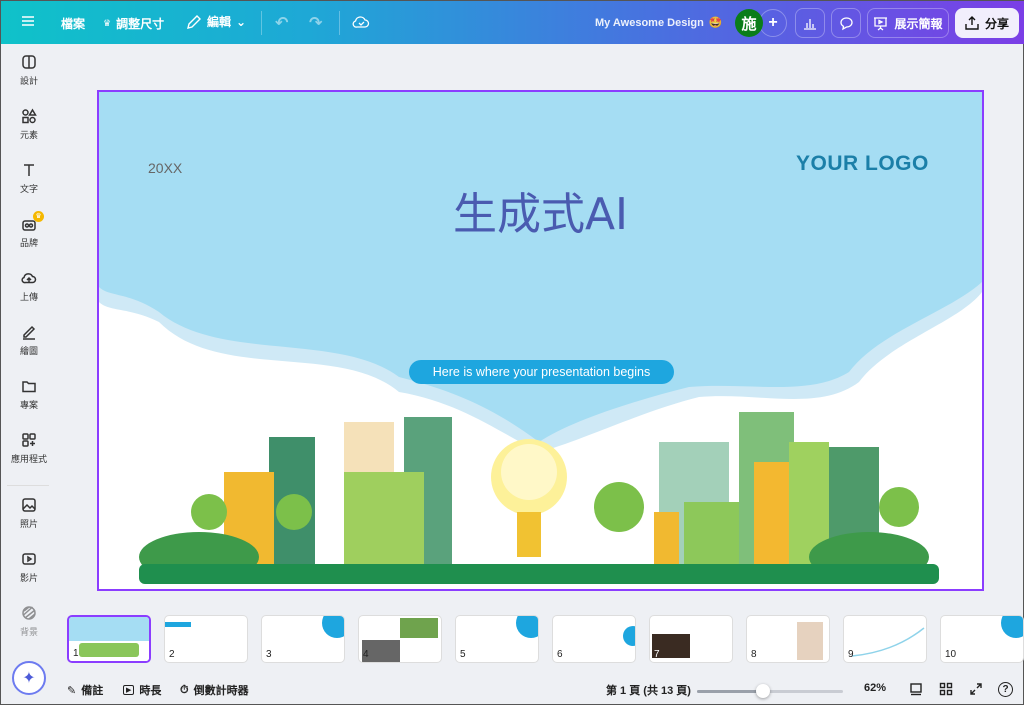  What do you see at coordinates (29, 286) in the screenshot?
I see `sidebar-item-uploads: 上傳` at bounding box center [29, 286].